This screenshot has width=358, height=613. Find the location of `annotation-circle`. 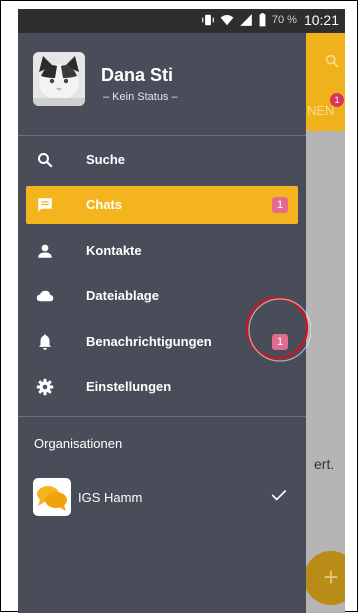

annotation-circle is located at coordinates (278, 329).